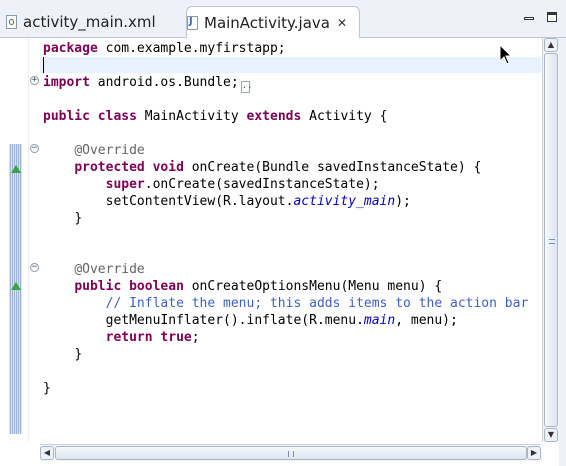 The height and width of the screenshot is (466, 566). Describe the element at coordinates (28, 240) in the screenshot. I see `gutter-divider` at that location.